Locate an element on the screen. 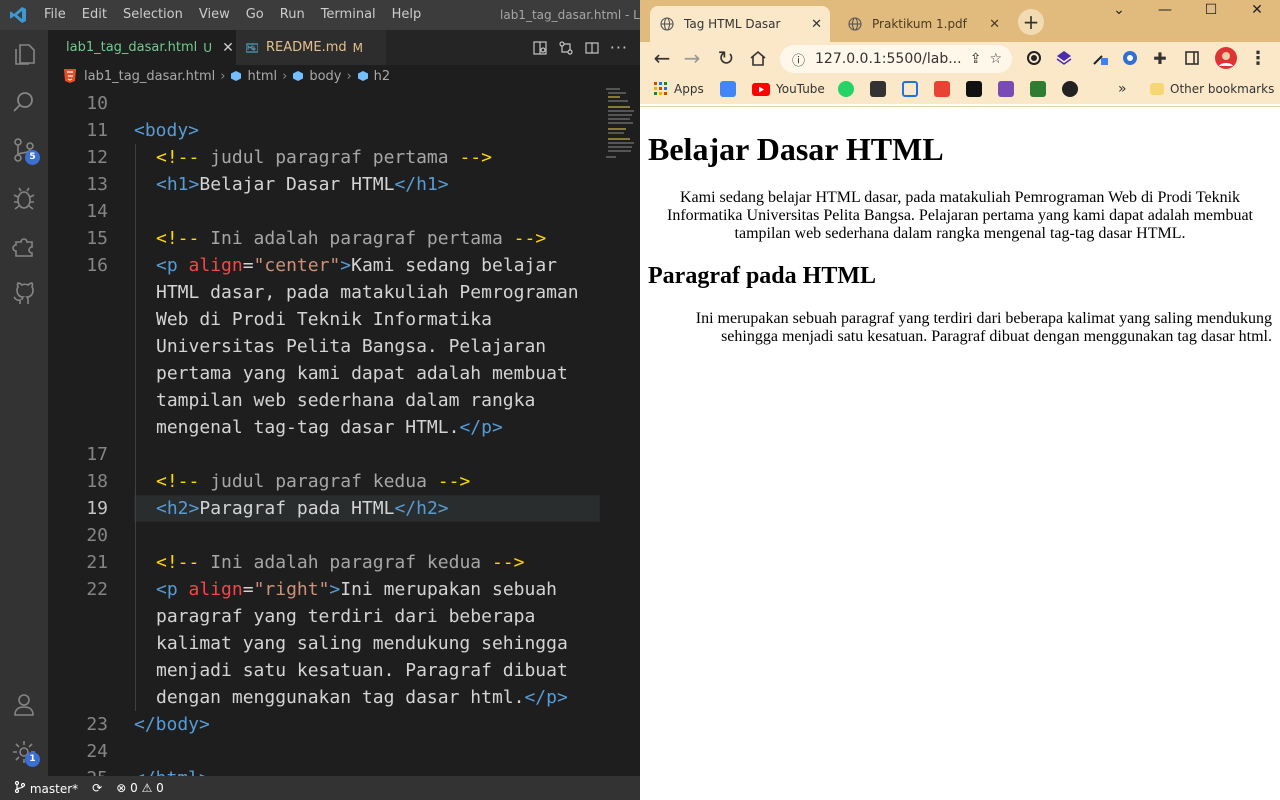  tab-praktikum-pdf: Praktikum 1.pdf ✕ is located at coordinates (923, 24).